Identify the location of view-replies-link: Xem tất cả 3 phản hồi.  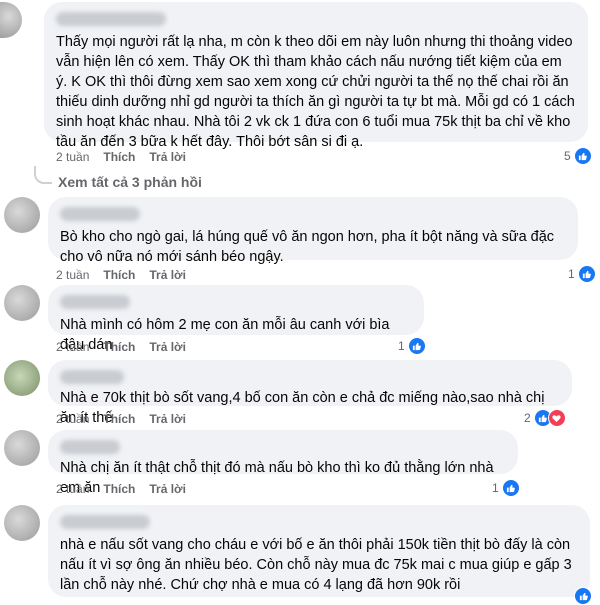
(130, 182).